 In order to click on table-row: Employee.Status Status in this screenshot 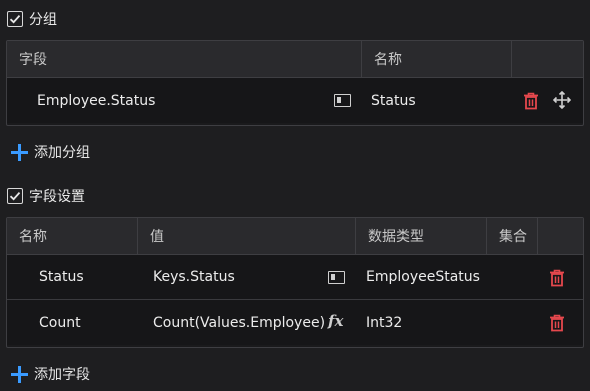, I will do `click(295, 100)`.